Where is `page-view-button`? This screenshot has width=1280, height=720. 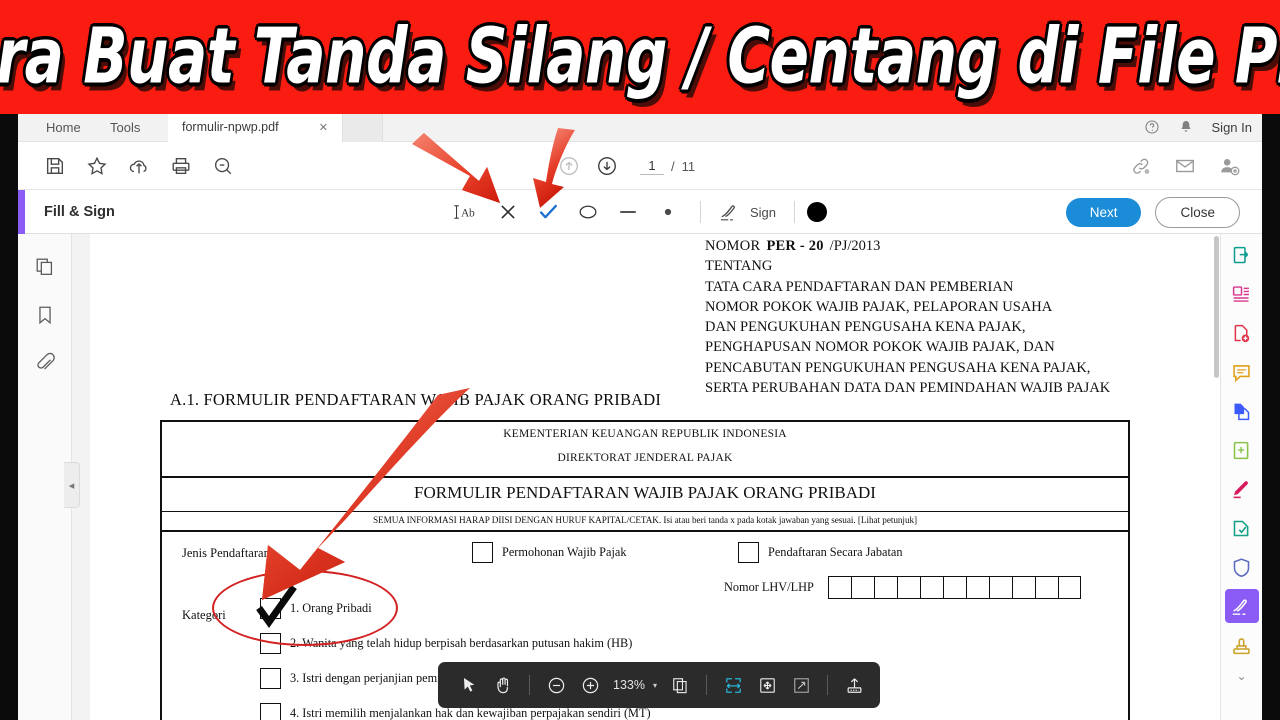
page-view-button is located at coordinates (680, 685).